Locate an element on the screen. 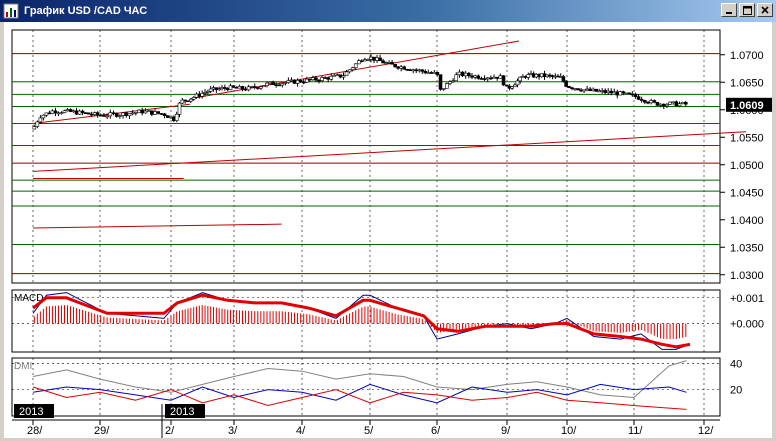 The height and width of the screenshot is (441, 776). dmi-axis-label: 20 is located at coordinates (736, 391).